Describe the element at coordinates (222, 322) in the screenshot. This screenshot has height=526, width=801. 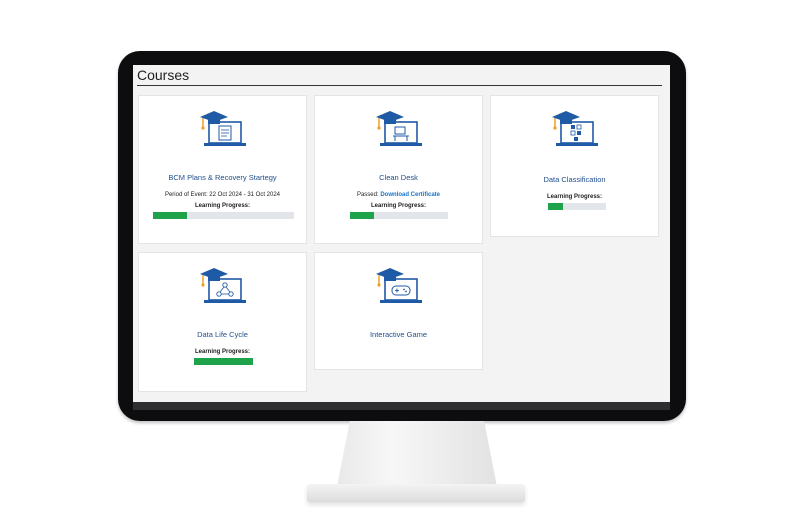
I see `course-card-data-life-cycle: Data Life Cycle Learning Progress:` at that location.